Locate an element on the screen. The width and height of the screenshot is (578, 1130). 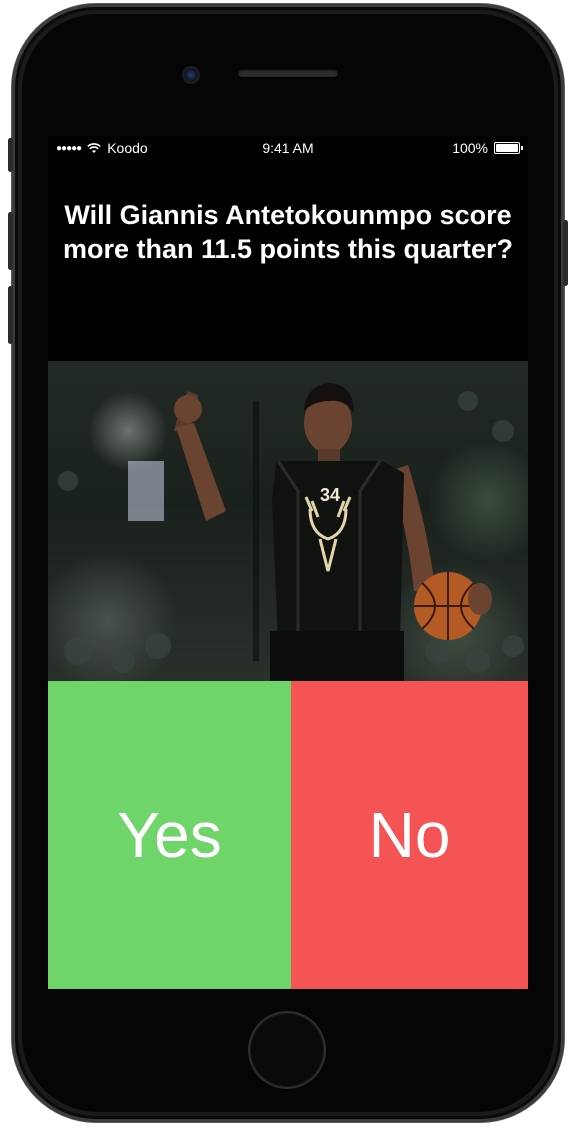
no-button: No is located at coordinates (409, 835).